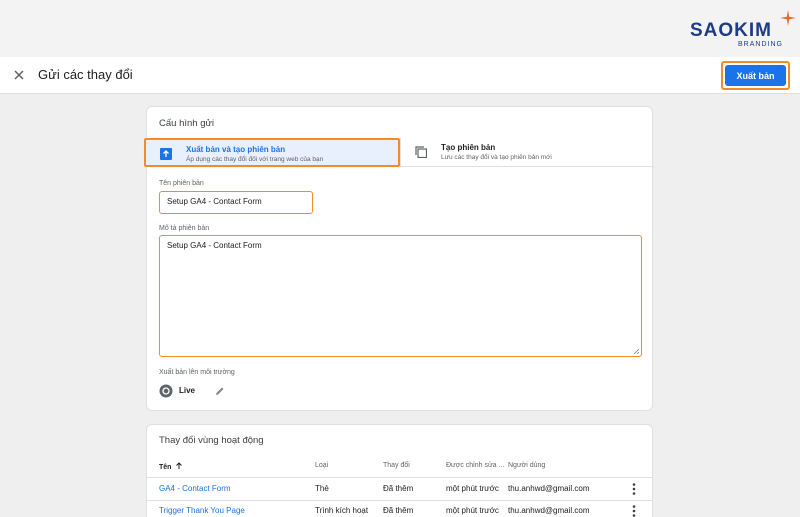  What do you see at coordinates (496, 157) in the screenshot?
I see `option-subtitle: Lưu các thay đổi và tạo phiên bản mới` at bounding box center [496, 157].